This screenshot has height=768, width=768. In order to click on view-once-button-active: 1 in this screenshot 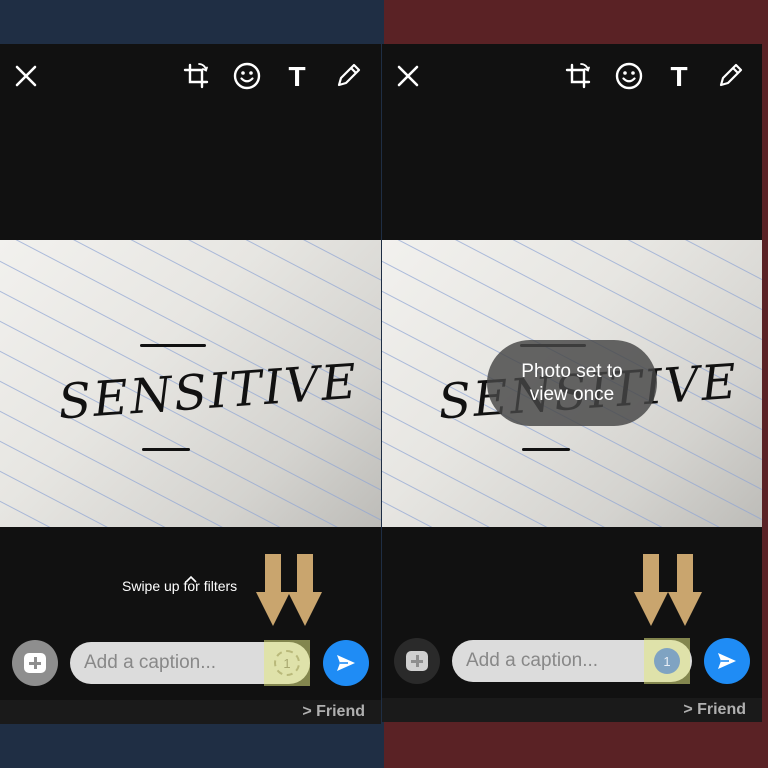, I will do `click(667, 661)`.